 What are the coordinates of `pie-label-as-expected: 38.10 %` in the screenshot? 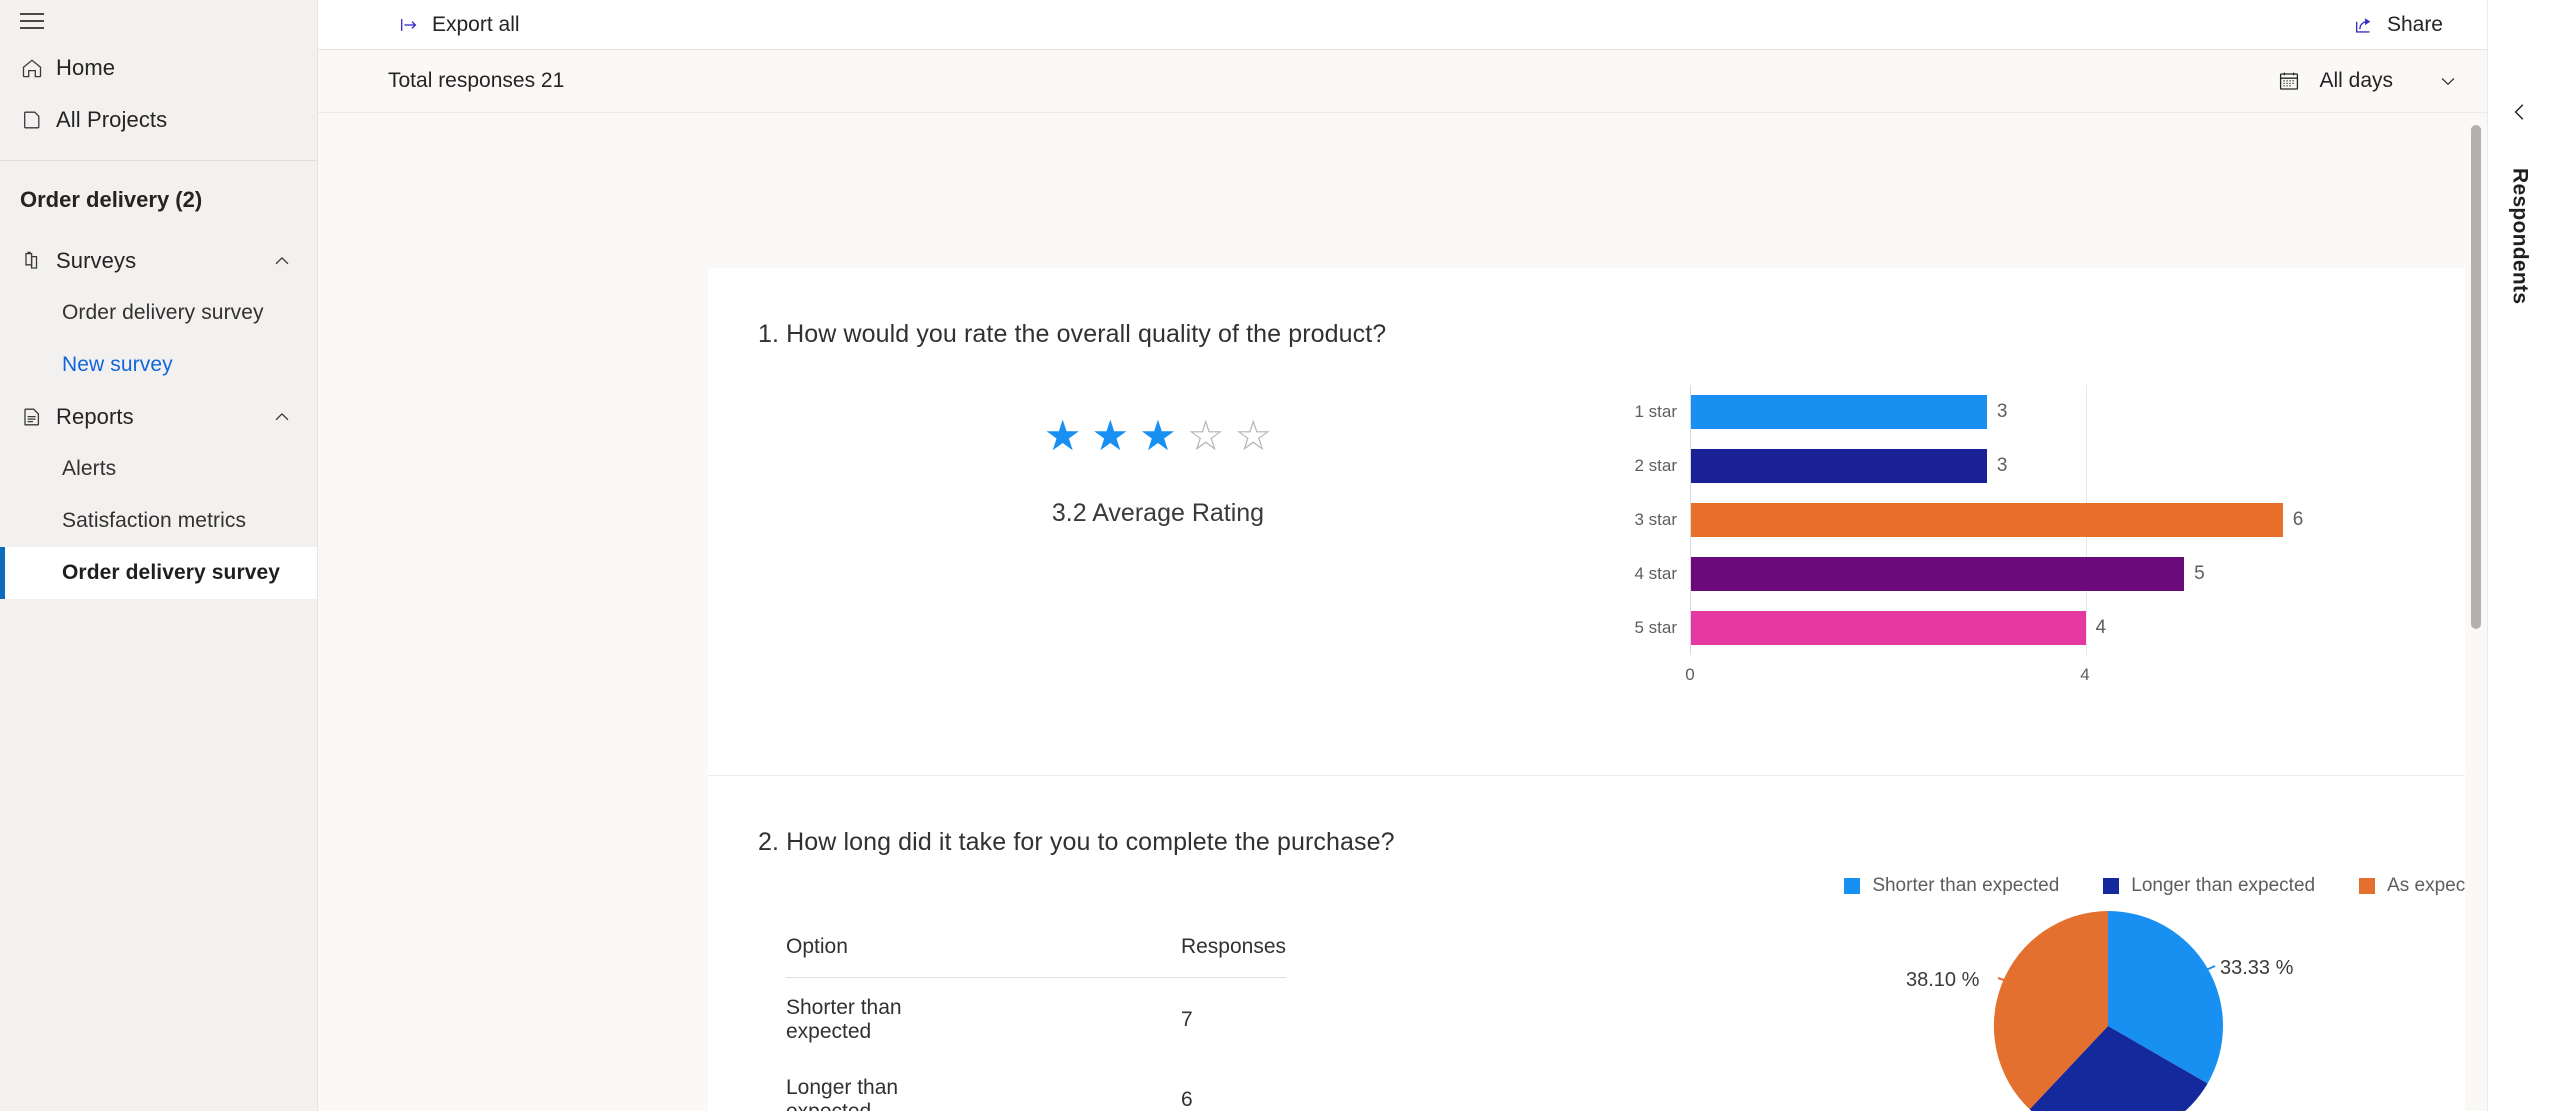 It's located at (1943, 980).